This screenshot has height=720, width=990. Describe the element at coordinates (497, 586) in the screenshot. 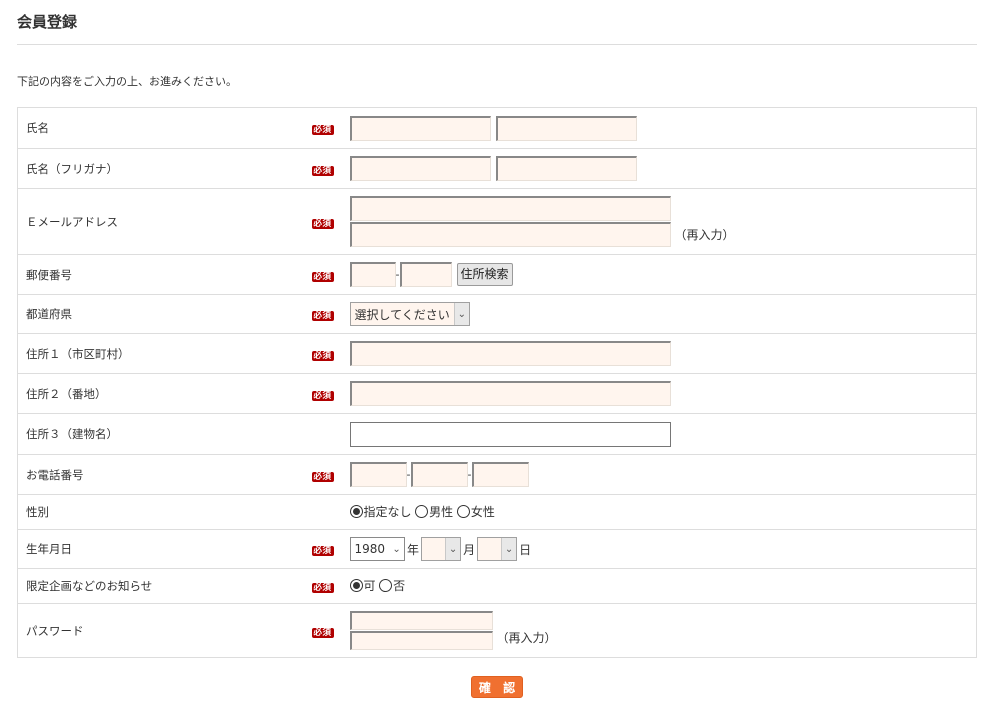

I see `row-news: 限定企画などのお知らせ 必須 可 否` at that location.